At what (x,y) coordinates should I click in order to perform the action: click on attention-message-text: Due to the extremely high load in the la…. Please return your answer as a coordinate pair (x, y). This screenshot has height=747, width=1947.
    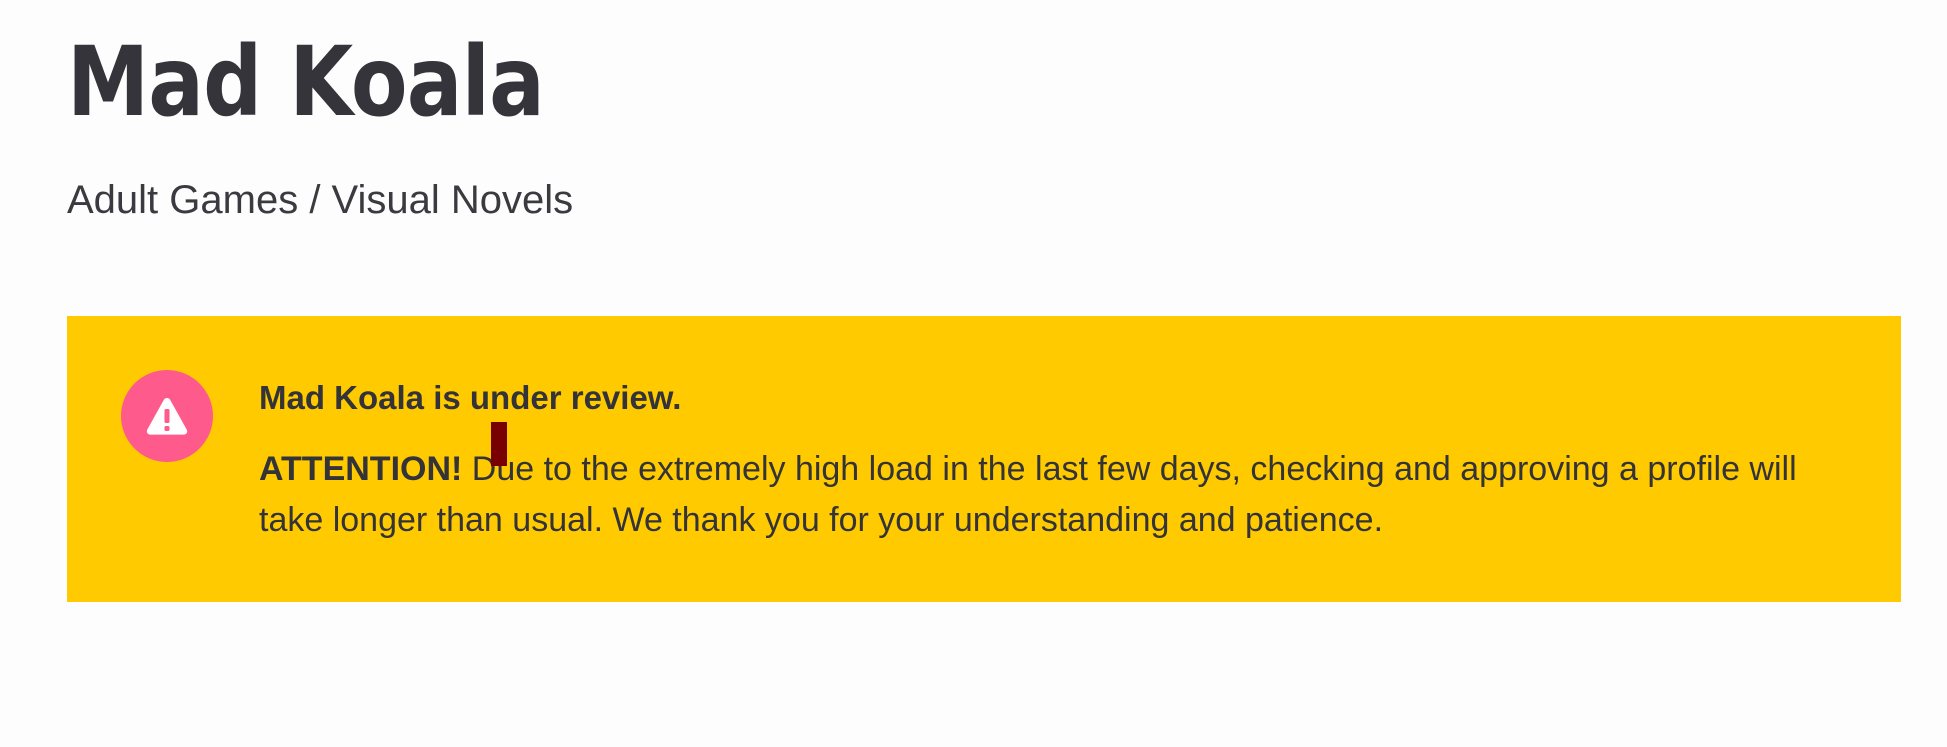
    Looking at the image, I should click on (1028, 494).